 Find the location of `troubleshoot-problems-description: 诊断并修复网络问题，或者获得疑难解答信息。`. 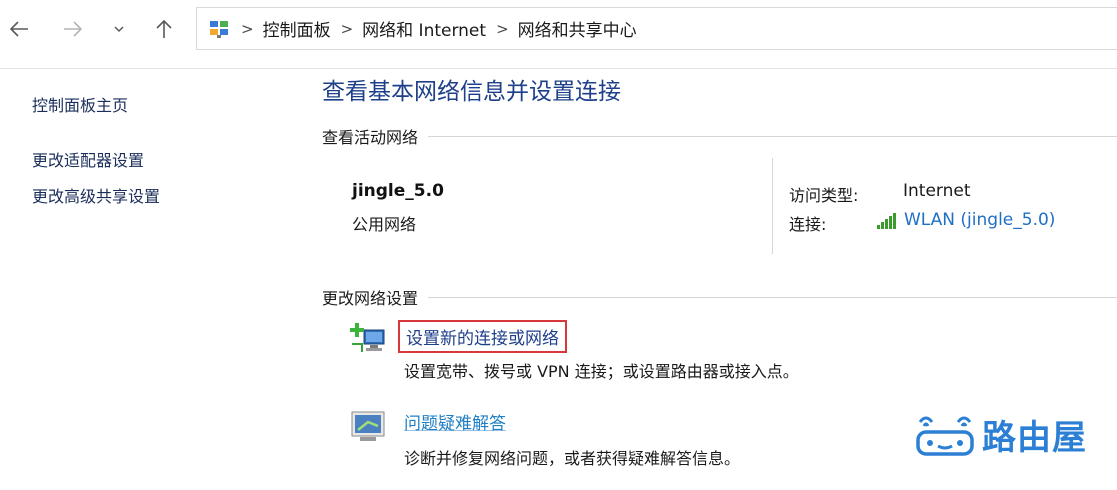

troubleshoot-problems-description: 诊断并修复网络问题，或者获得疑难解答信息。 is located at coordinates (572, 458).